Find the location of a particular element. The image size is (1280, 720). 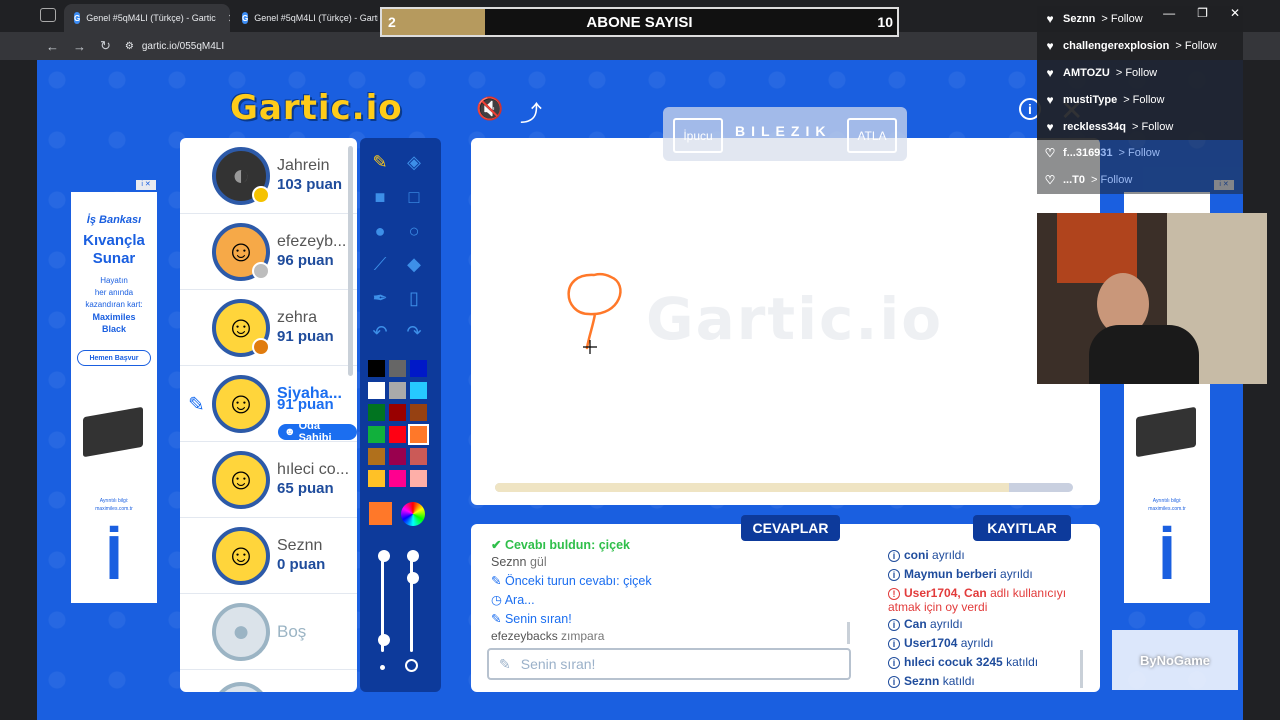

clear-page-icon: ▯ is located at coordinates (414, 298).